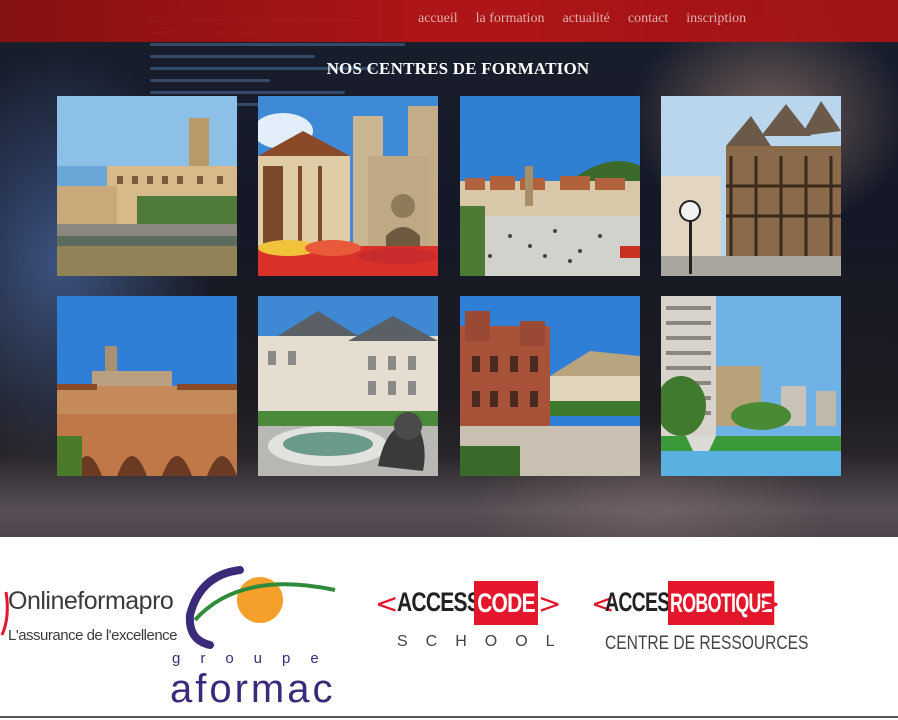 This screenshot has height=720, width=898. Describe the element at coordinates (510, 19) in the screenshot. I see `nav-item-la-formation: la formation` at that location.